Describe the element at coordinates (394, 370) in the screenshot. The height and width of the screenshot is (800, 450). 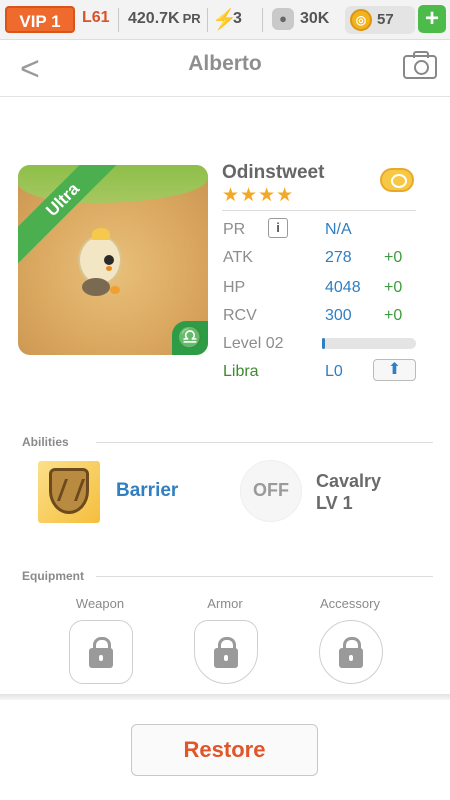
I see `upgrade-arrow-icon: ⬆` at that location.